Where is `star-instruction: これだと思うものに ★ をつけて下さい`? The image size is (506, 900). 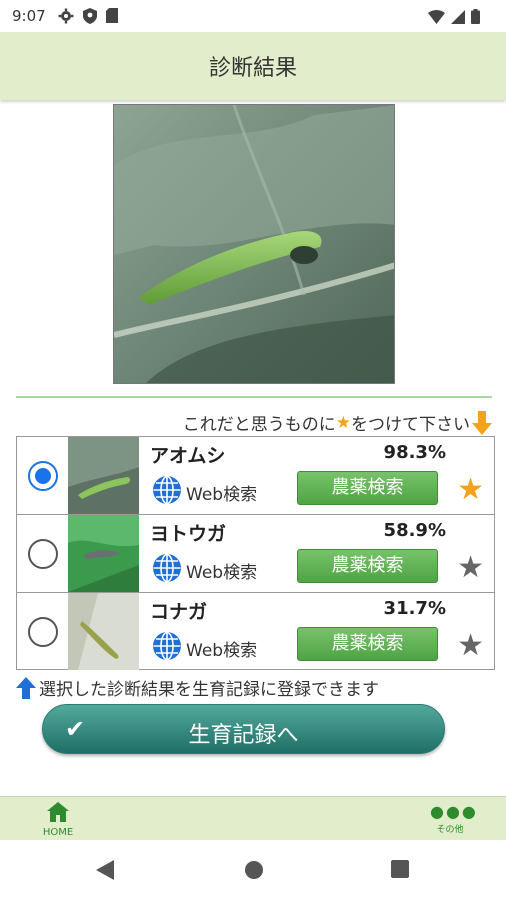
star-instruction: これだと思うものに ★ をつけて下さい is located at coordinates (337, 422).